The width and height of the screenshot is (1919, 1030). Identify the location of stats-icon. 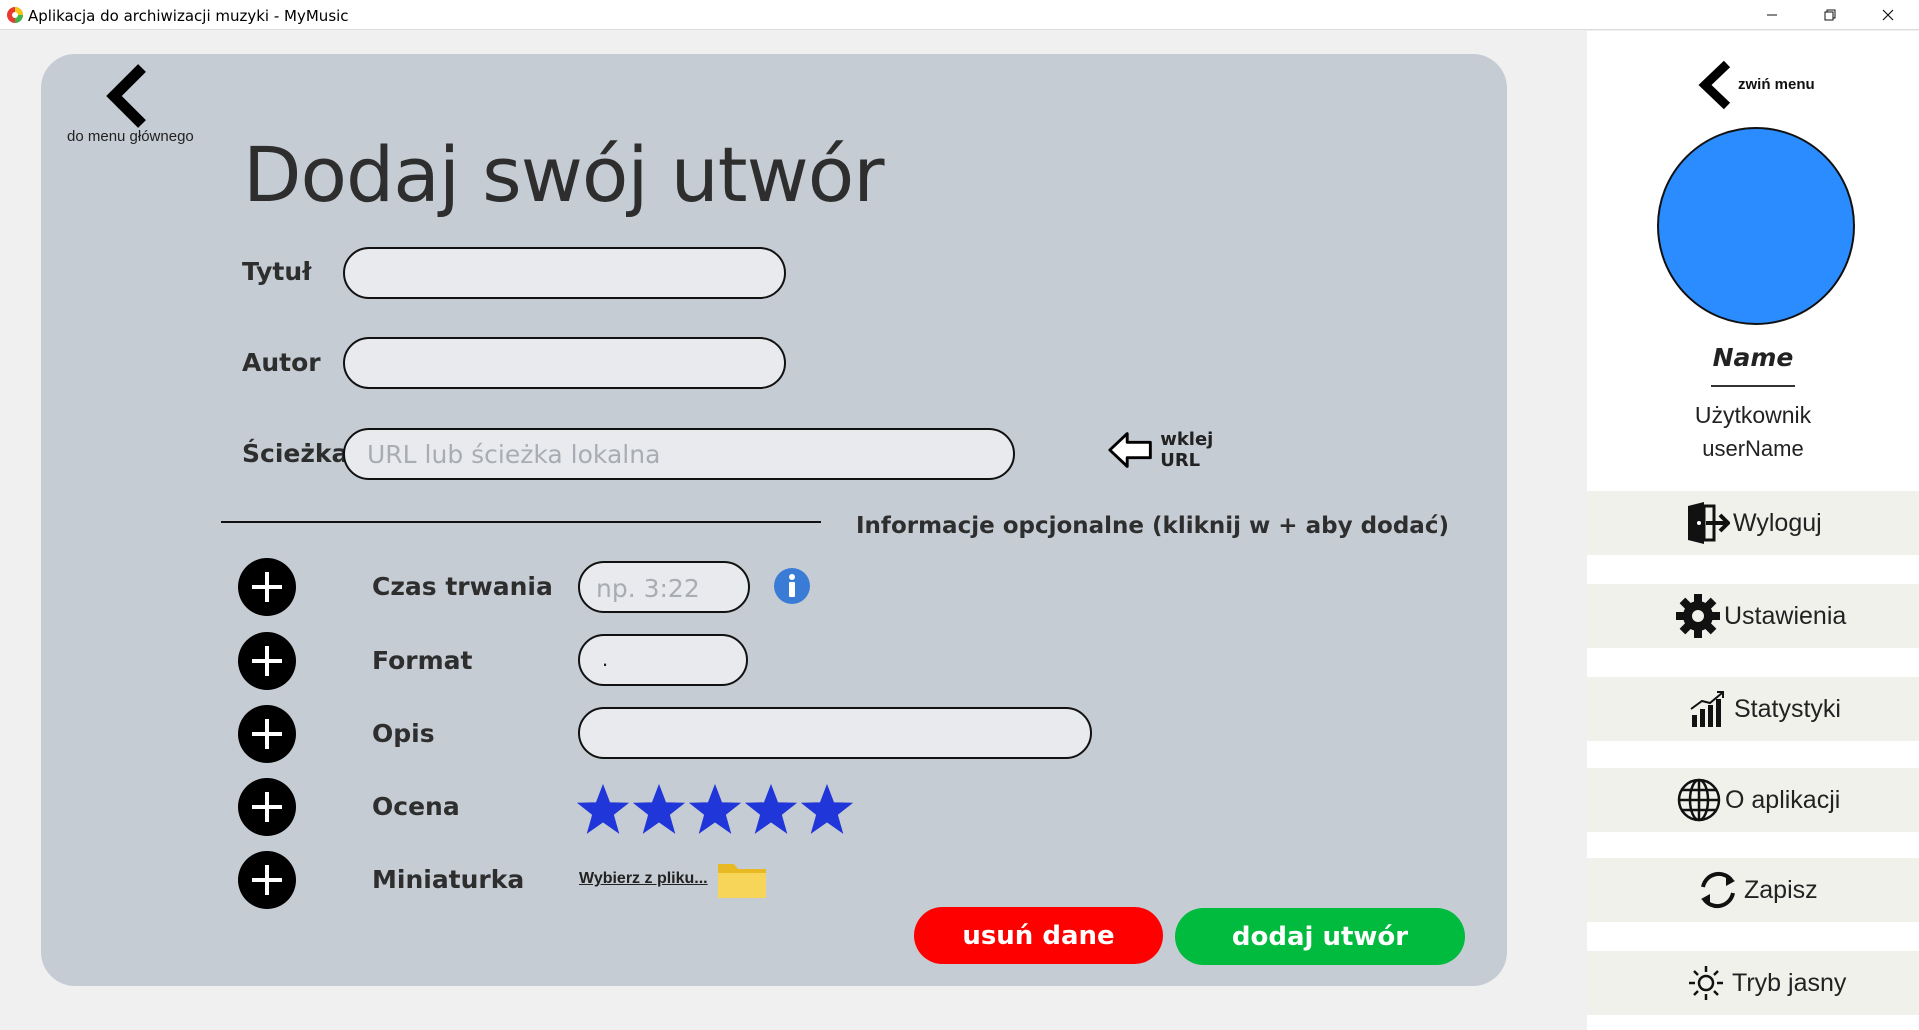
(1708, 709).